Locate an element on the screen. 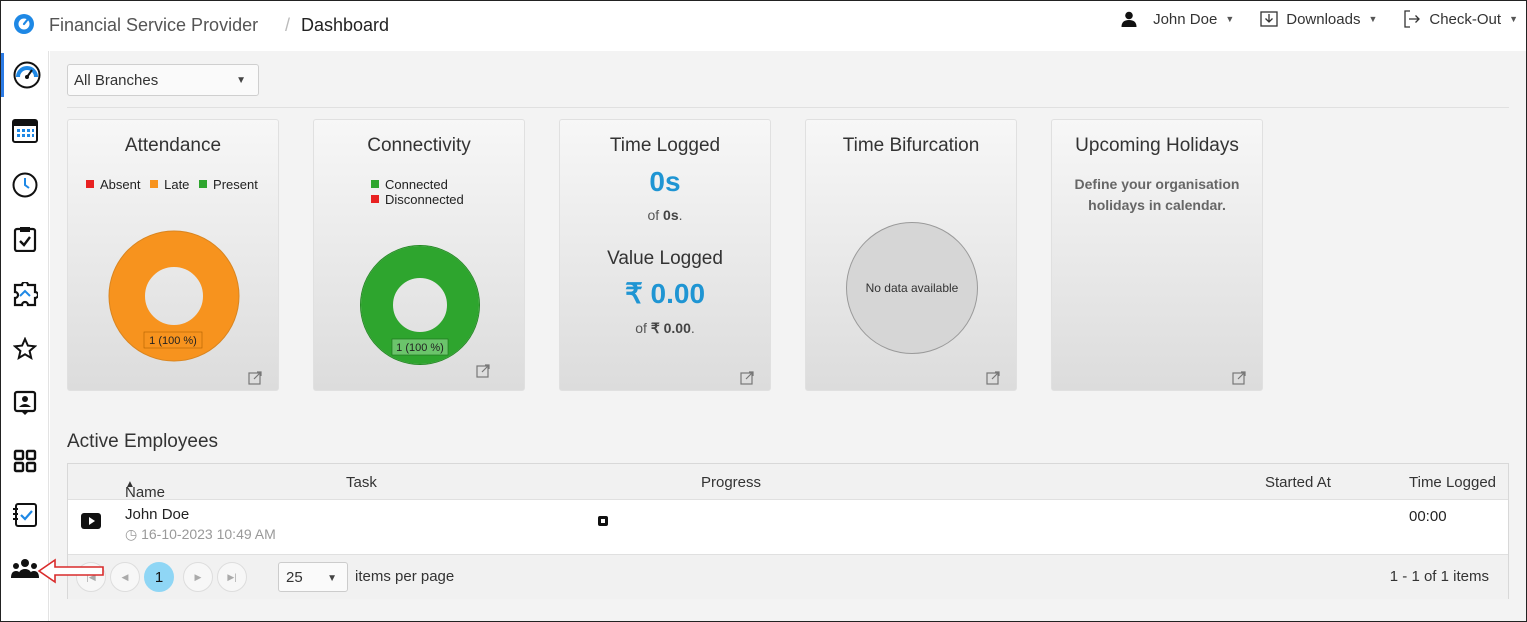 This screenshot has width=1527, height=622. dashboard-icon is located at coordinates (26, 75).